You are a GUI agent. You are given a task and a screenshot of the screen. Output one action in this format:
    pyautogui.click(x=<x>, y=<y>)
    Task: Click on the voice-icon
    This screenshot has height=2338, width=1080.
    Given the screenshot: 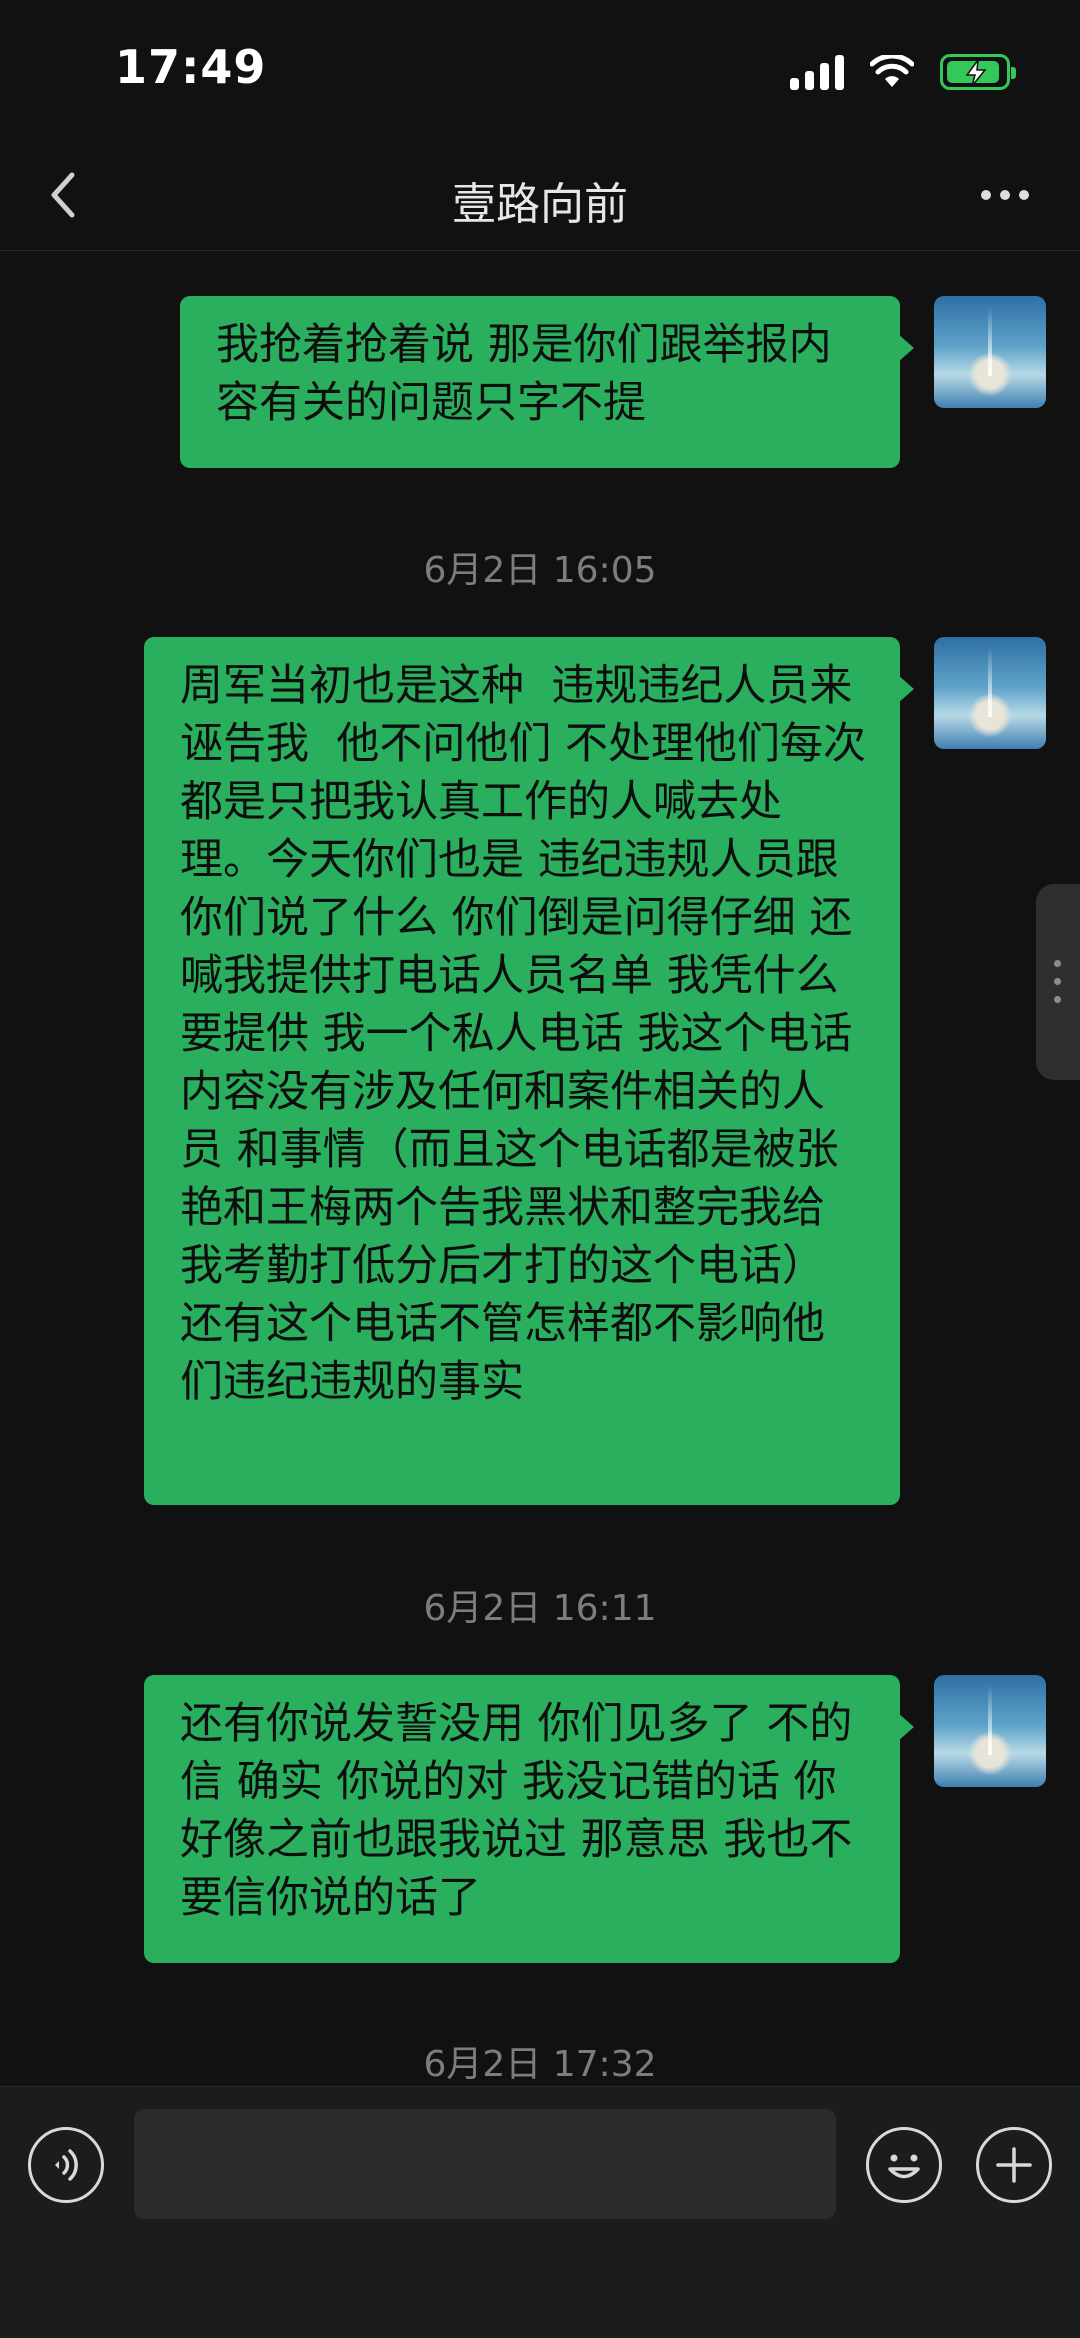 What is the action you would take?
    pyautogui.click(x=66, y=2165)
    